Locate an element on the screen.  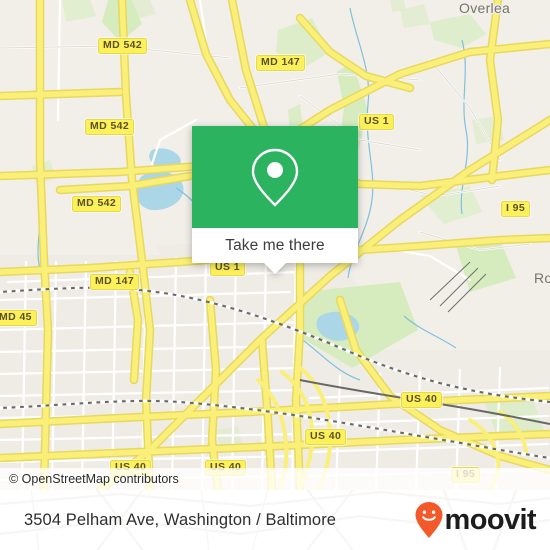
location-popup-card: Take me there is located at coordinates (275, 200).